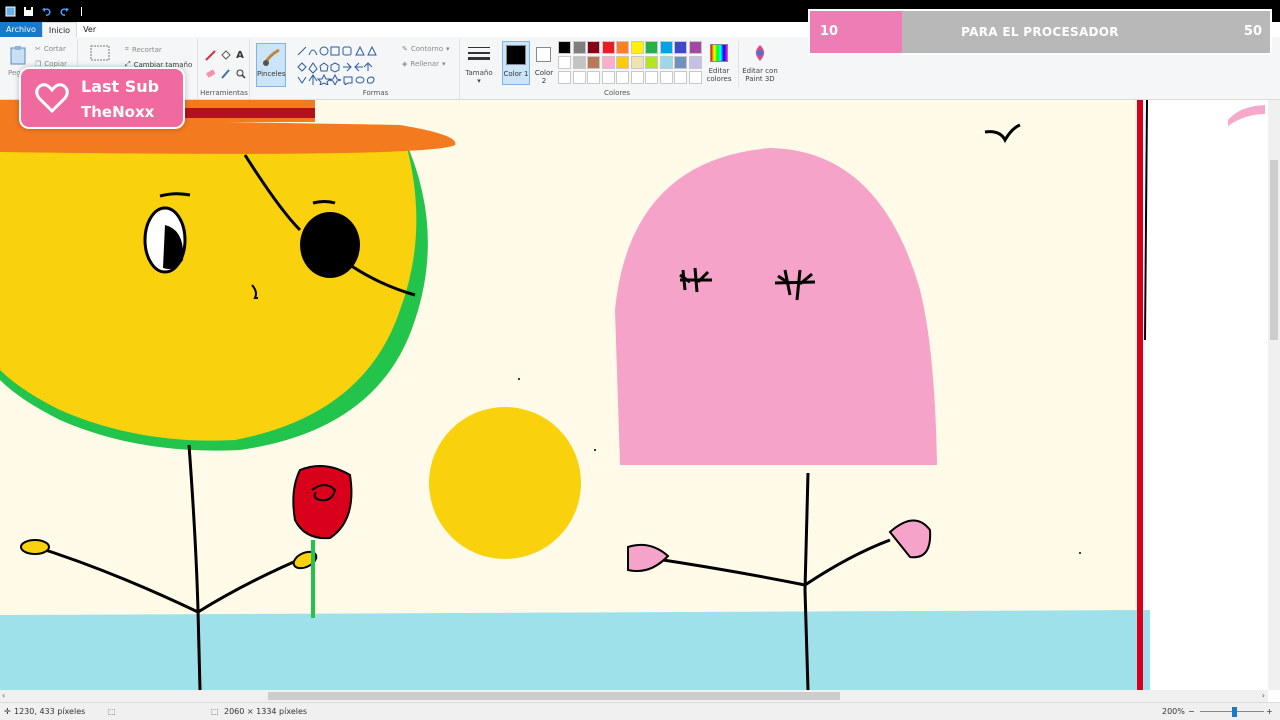 The width and height of the screenshot is (1280, 720). I want to click on shapes-gallery, so click(346, 66).